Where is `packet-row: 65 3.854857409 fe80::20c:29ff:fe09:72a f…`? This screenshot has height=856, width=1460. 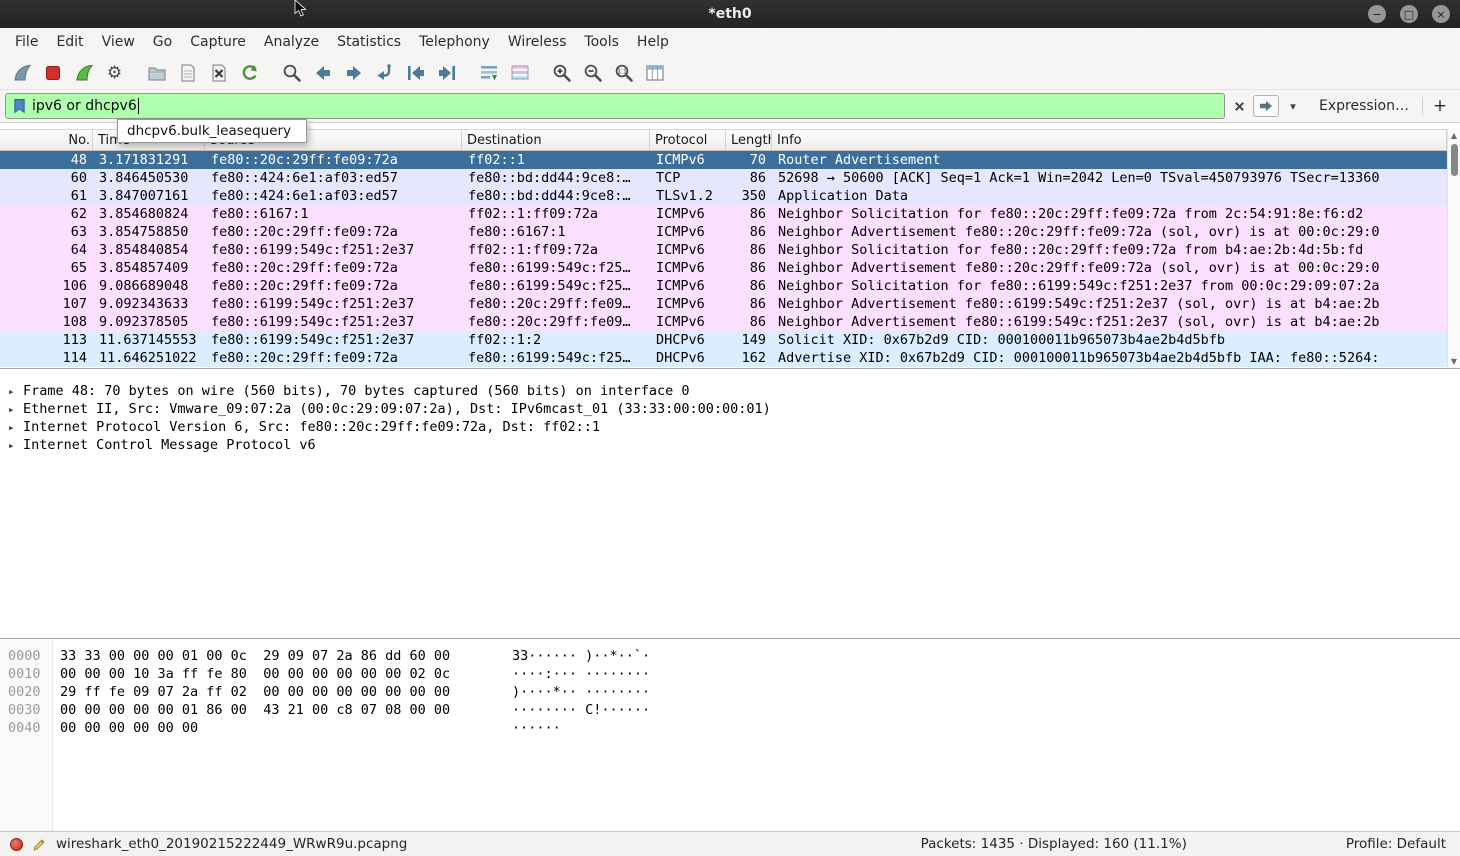 packet-row: 65 3.854857409 fe80::20c:29ff:fe09:72a f… is located at coordinates (730, 268).